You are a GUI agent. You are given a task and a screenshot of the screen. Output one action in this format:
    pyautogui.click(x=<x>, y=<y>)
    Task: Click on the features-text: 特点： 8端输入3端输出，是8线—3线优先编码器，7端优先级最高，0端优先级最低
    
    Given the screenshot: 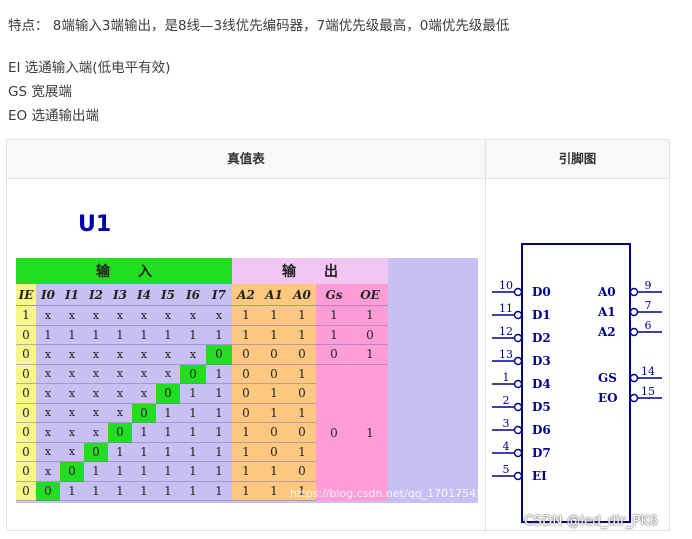 What is the action you would take?
    pyautogui.click(x=259, y=26)
    